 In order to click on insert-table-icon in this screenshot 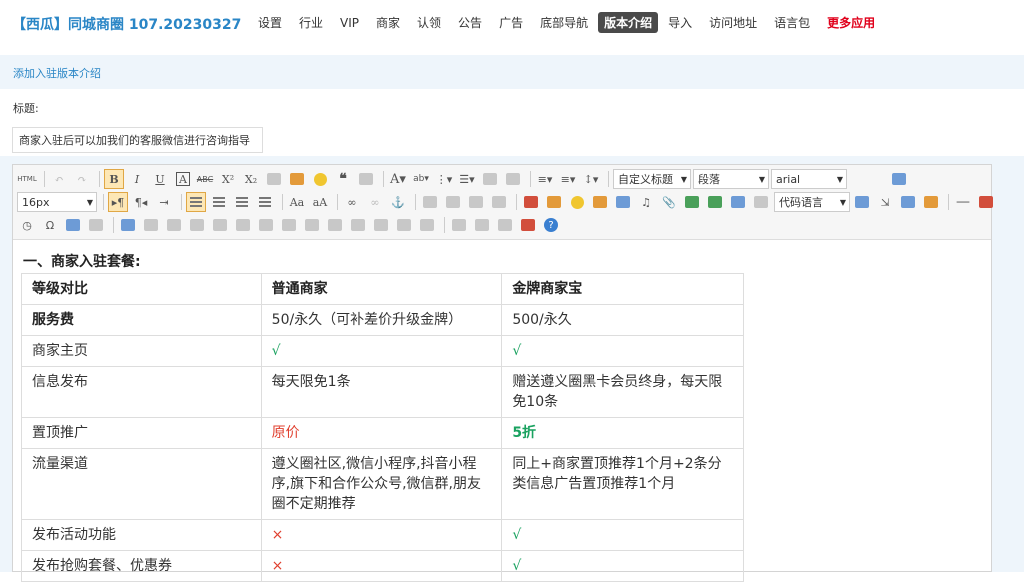, I will do `click(128, 225)`.